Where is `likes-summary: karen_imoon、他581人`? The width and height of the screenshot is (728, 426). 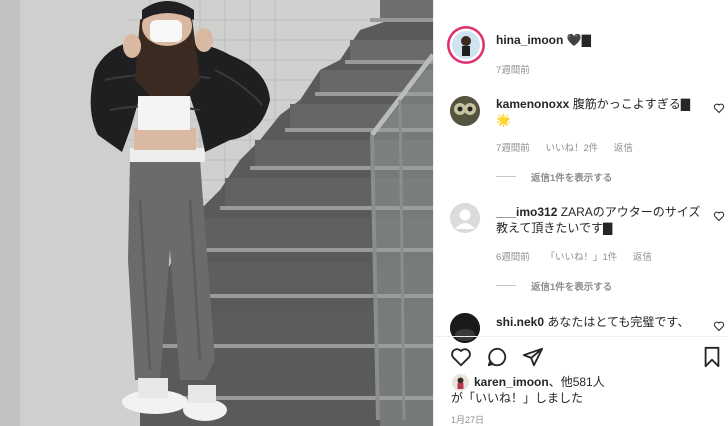
likes-summary: karen_imoon、他581人 is located at coordinates (539, 382).